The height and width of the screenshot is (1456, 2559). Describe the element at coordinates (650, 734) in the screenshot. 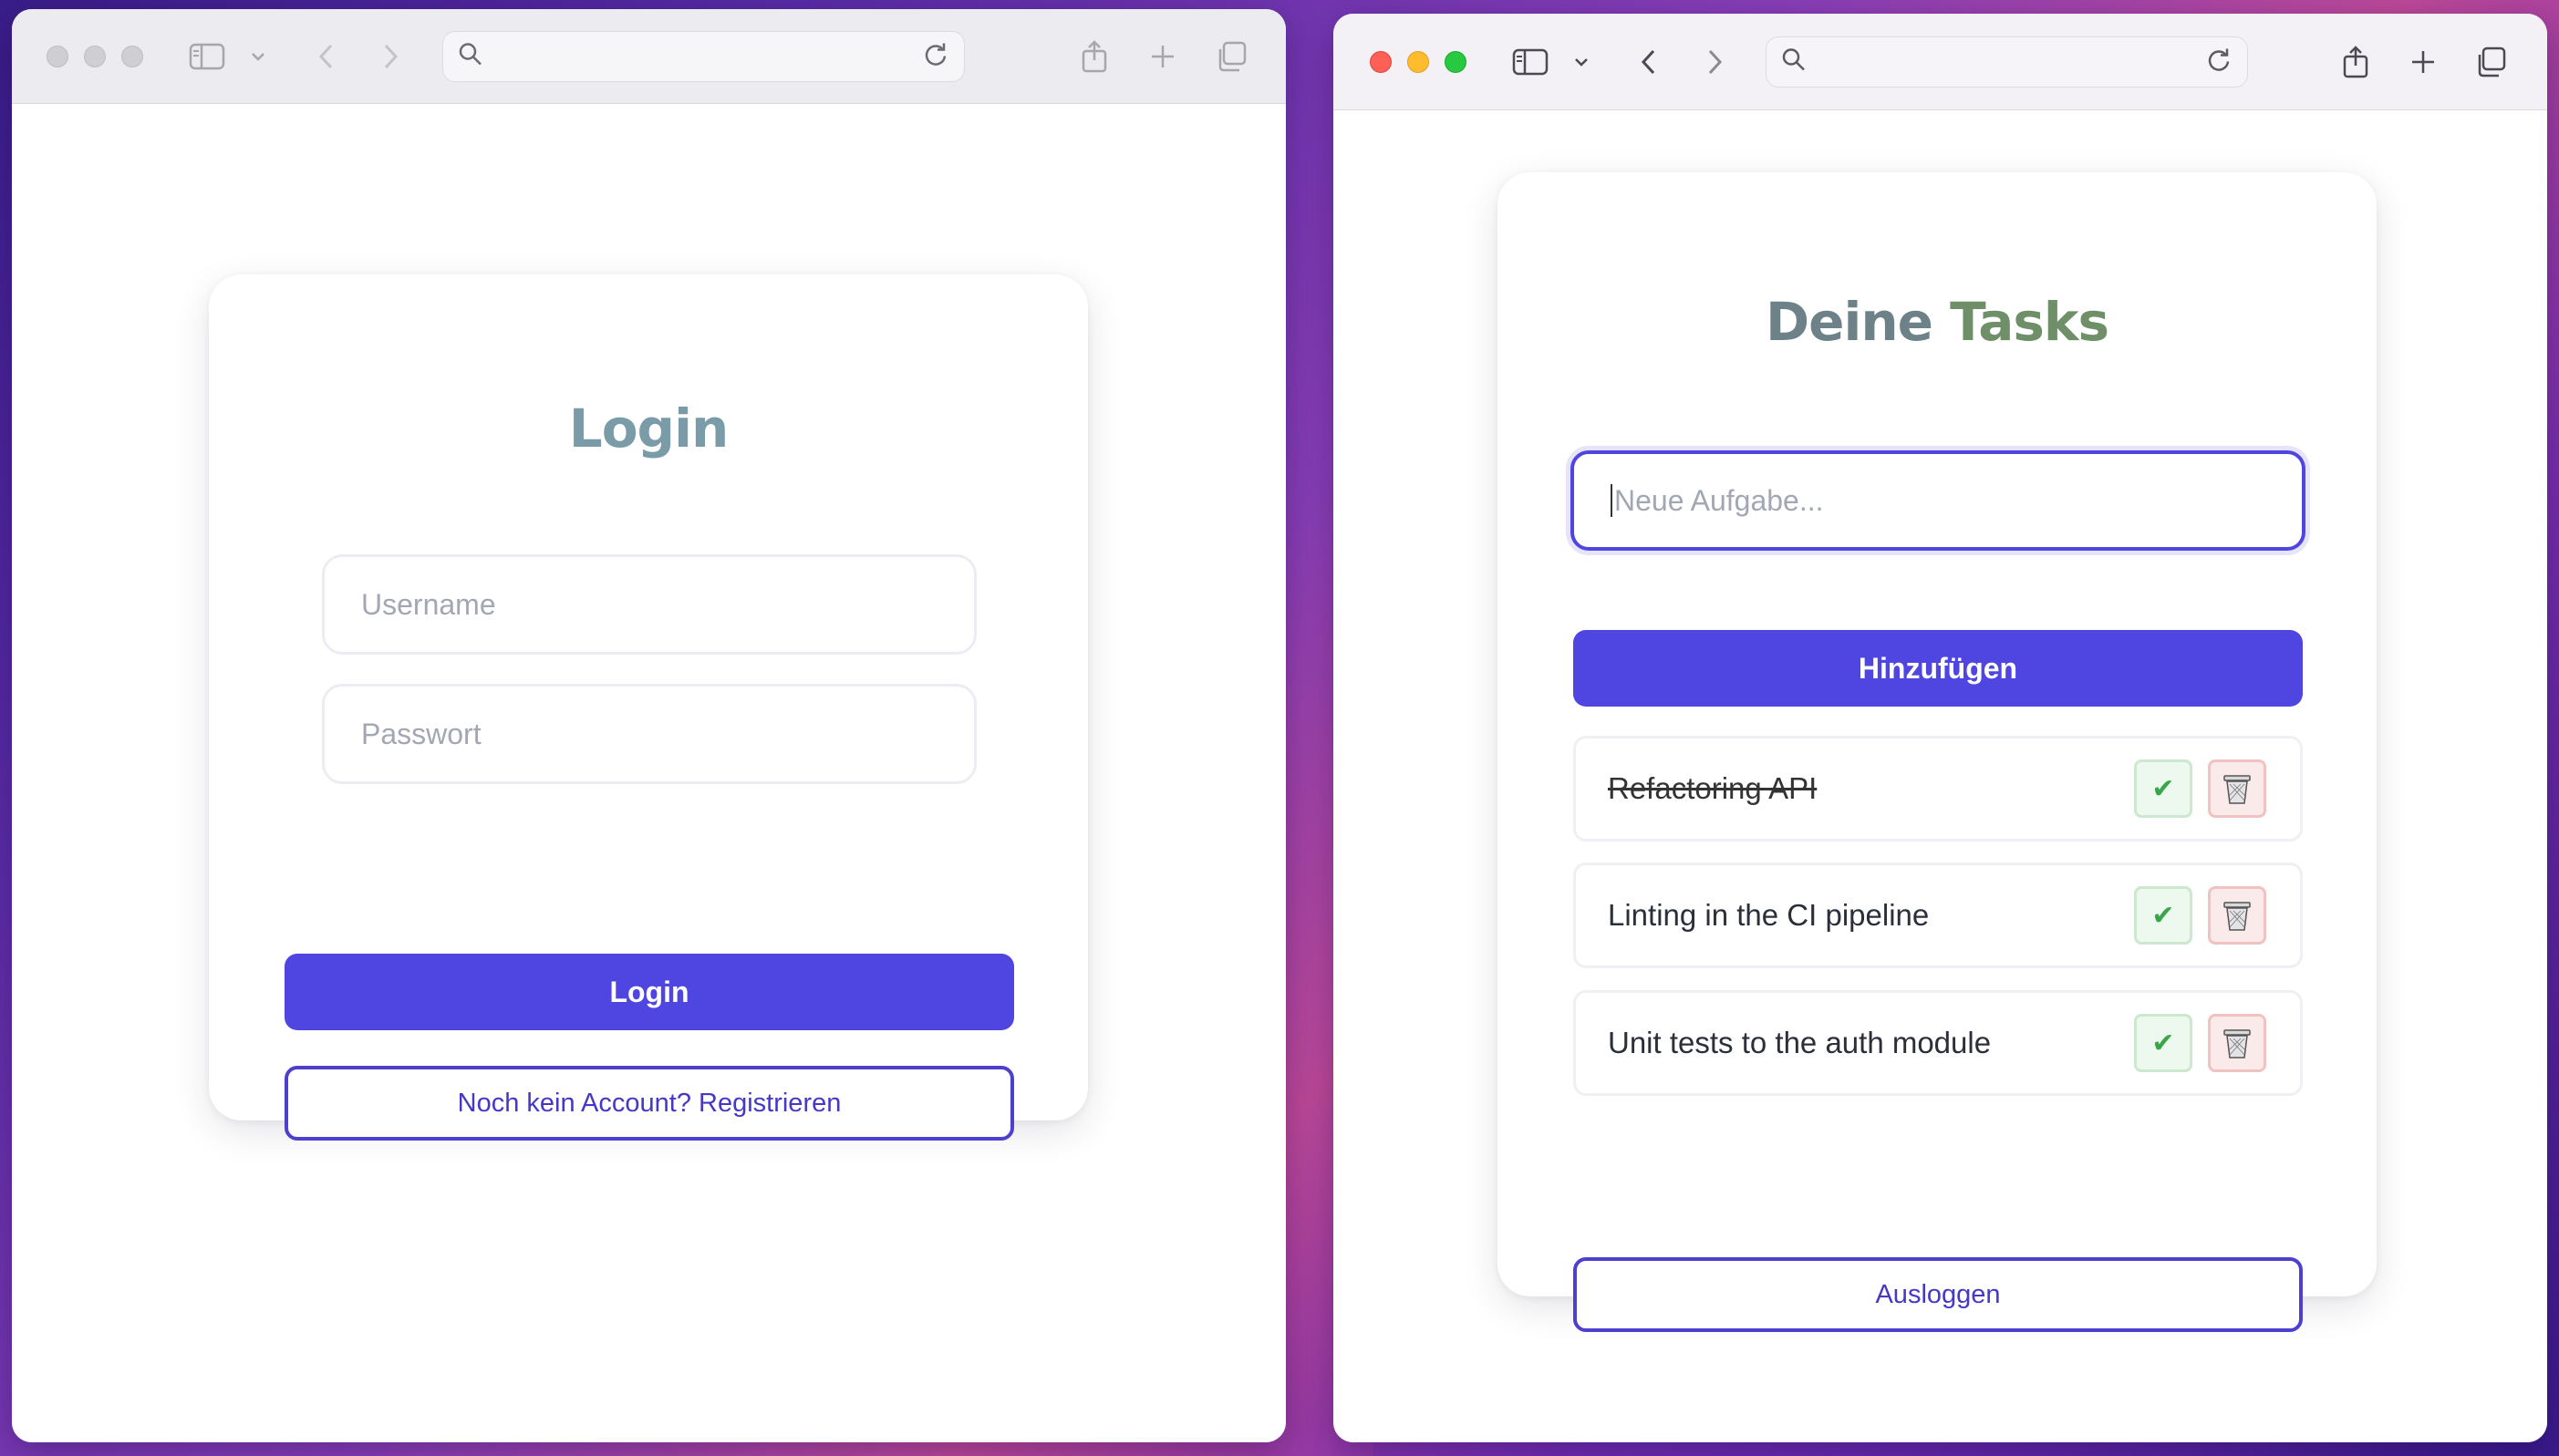

I see `password-input: Passwort` at that location.